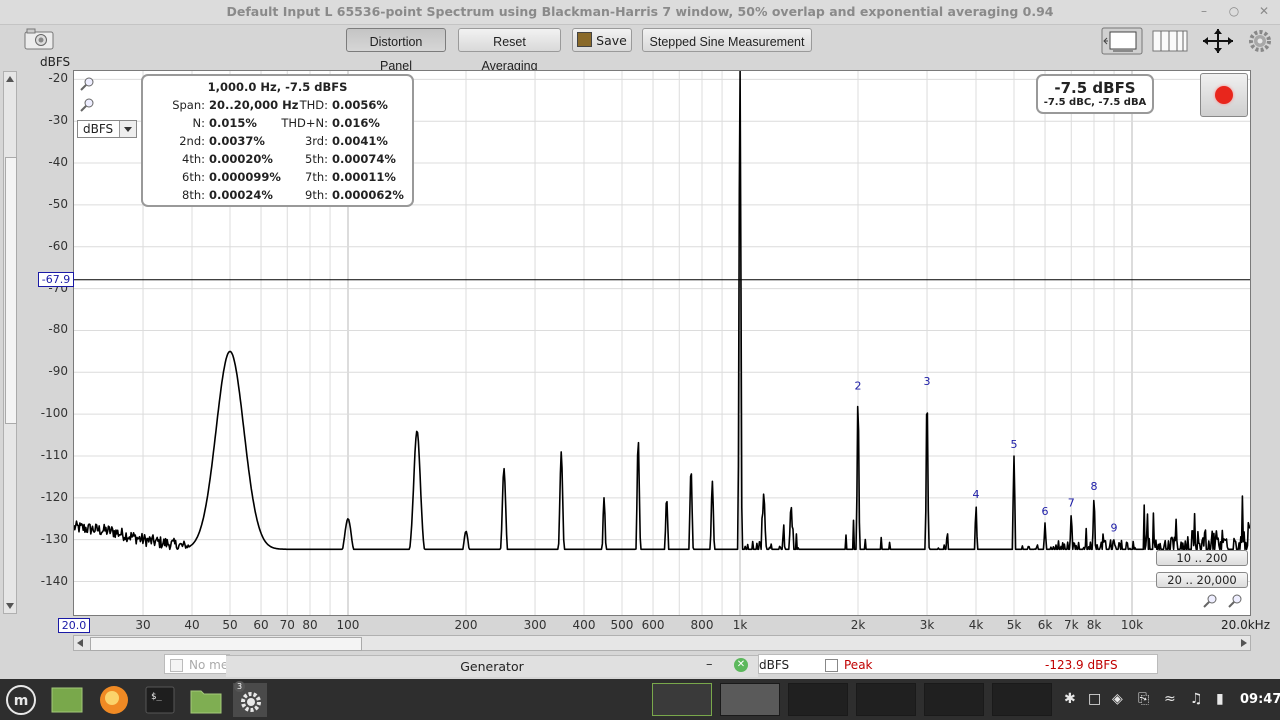 The height and width of the screenshot is (720, 1280). What do you see at coordinates (709, 664) in the screenshot?
I see `generator-minimize-icon: –` at bounding box center [709, 664].